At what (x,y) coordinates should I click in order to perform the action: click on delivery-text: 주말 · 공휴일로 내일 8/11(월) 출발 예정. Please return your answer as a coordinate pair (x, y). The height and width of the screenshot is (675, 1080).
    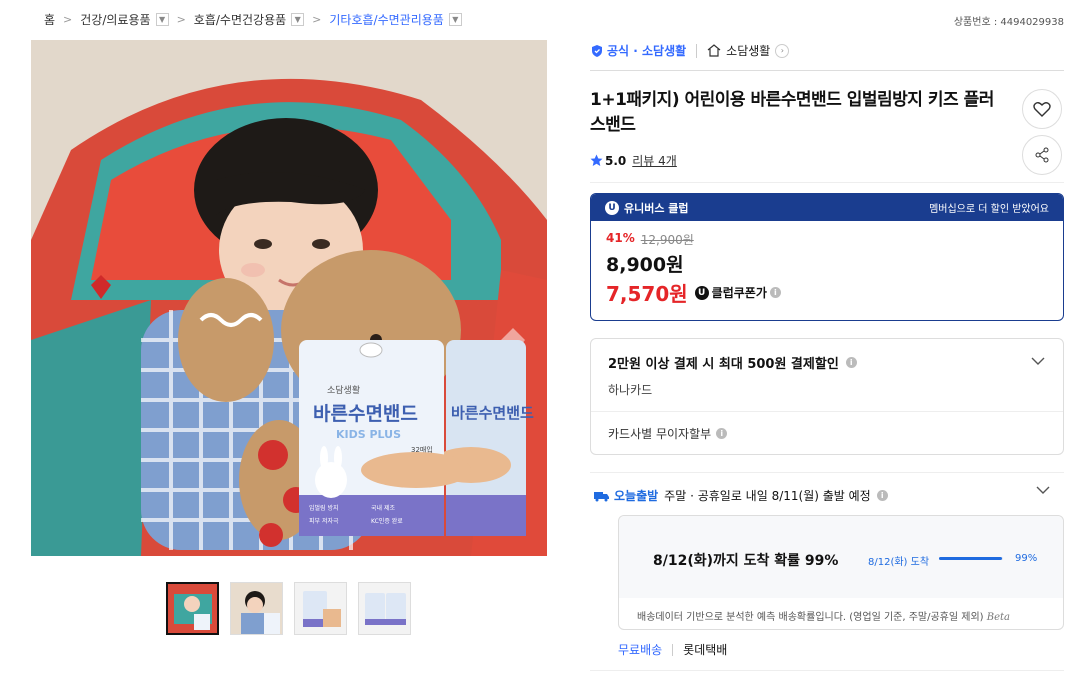
    Looking at the image, I should click on (767, 496).